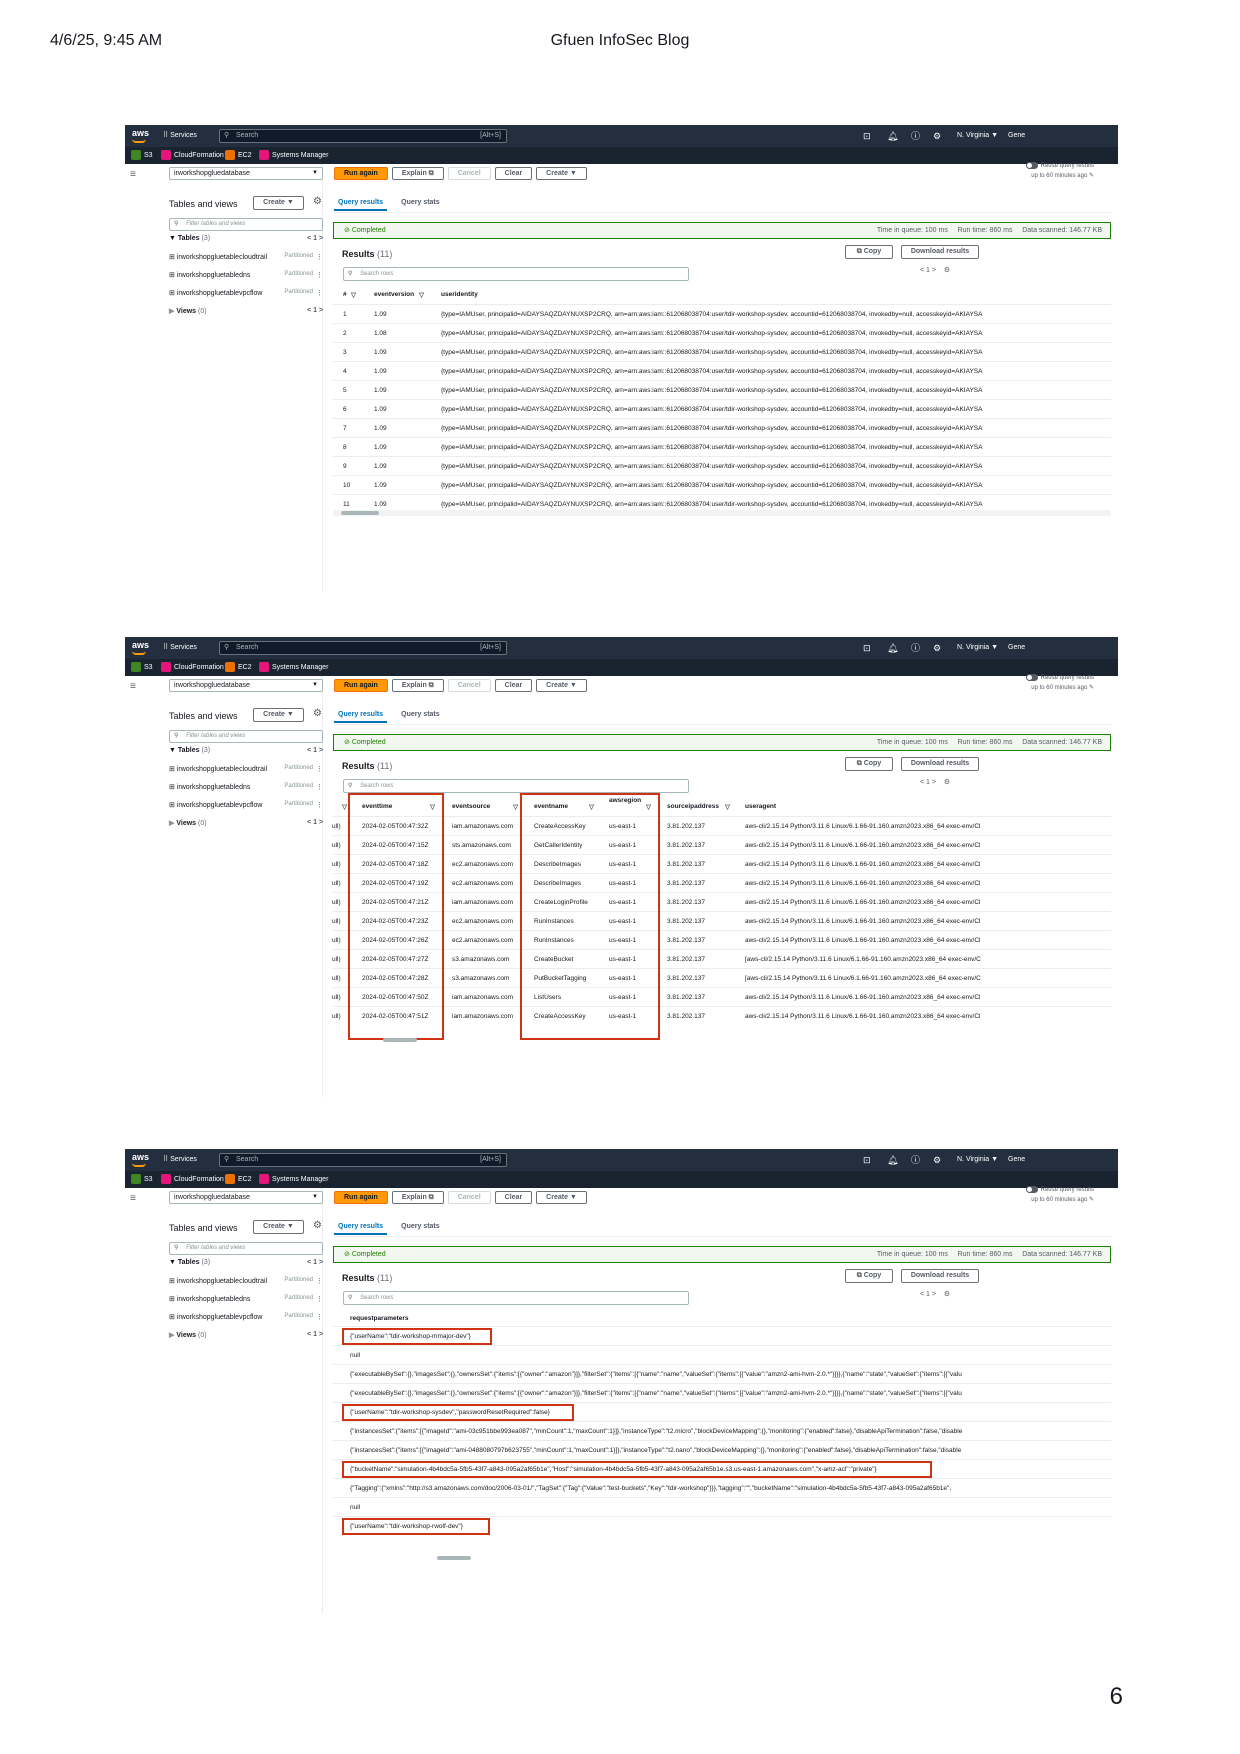 The width and height of the screenshot is (1240, 1754). Describe the element at coordinates (379, 1318) in the screenshot. I see `column-header: requestparameters` at that location.